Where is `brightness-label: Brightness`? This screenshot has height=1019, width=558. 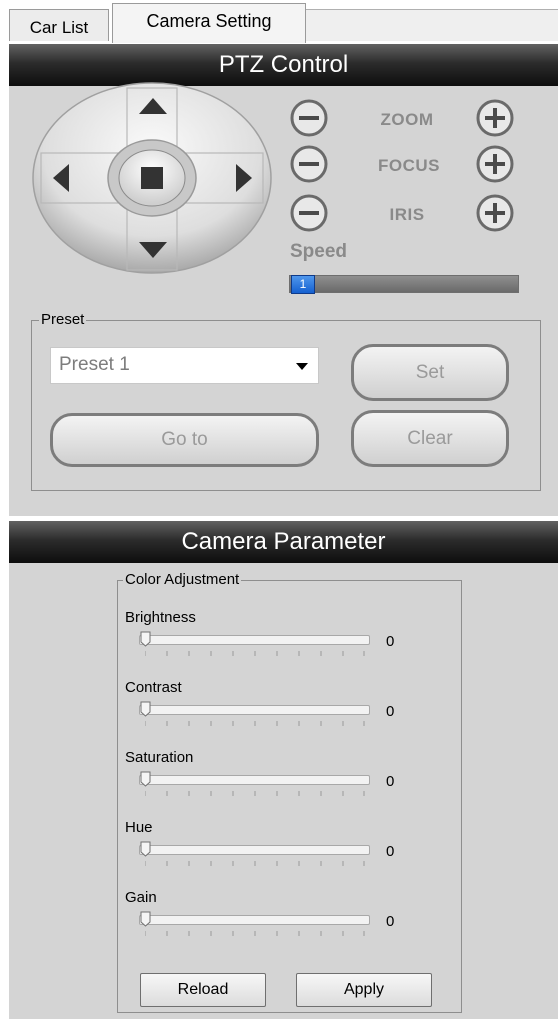 brightness-label: Brightness is located at coordinates (160, 617).